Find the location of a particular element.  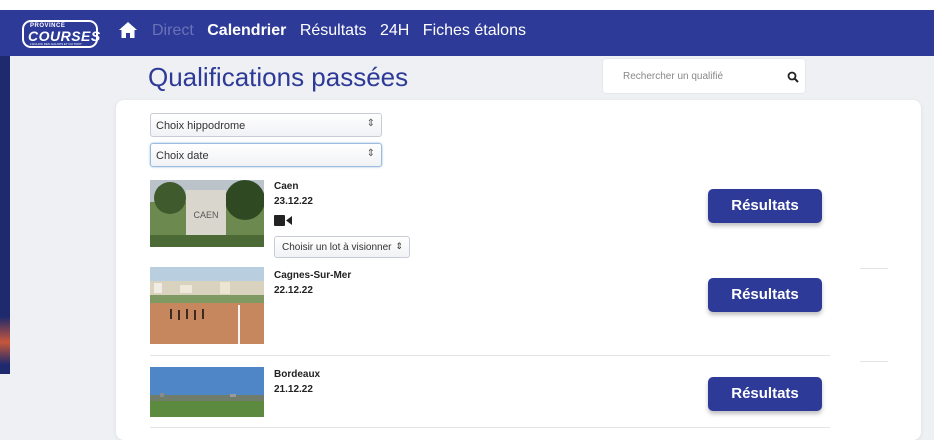

nav-item-fiches-etalons: Fiches étalons is located at coordinates (474, 30).